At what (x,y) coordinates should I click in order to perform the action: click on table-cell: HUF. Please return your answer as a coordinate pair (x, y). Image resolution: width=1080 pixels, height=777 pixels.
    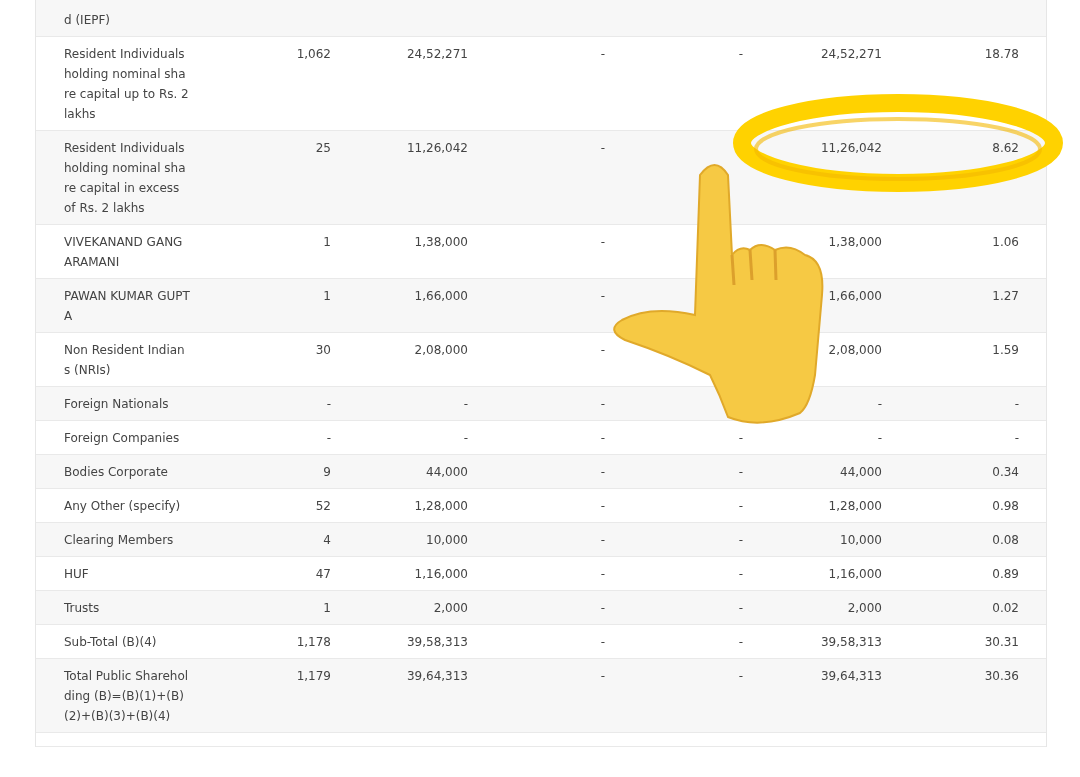
    Looking at the image, I should click on (76, 574).